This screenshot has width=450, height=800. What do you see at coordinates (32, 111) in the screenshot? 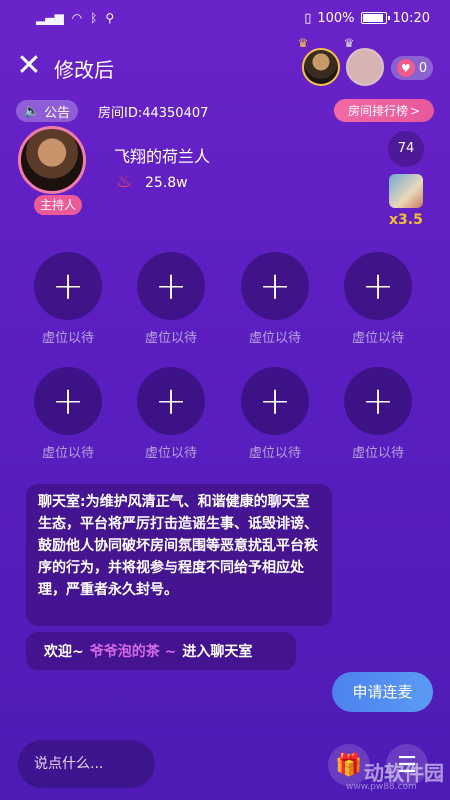
I see `speaker-icon: 🔈` at bounding box center [32, 111].